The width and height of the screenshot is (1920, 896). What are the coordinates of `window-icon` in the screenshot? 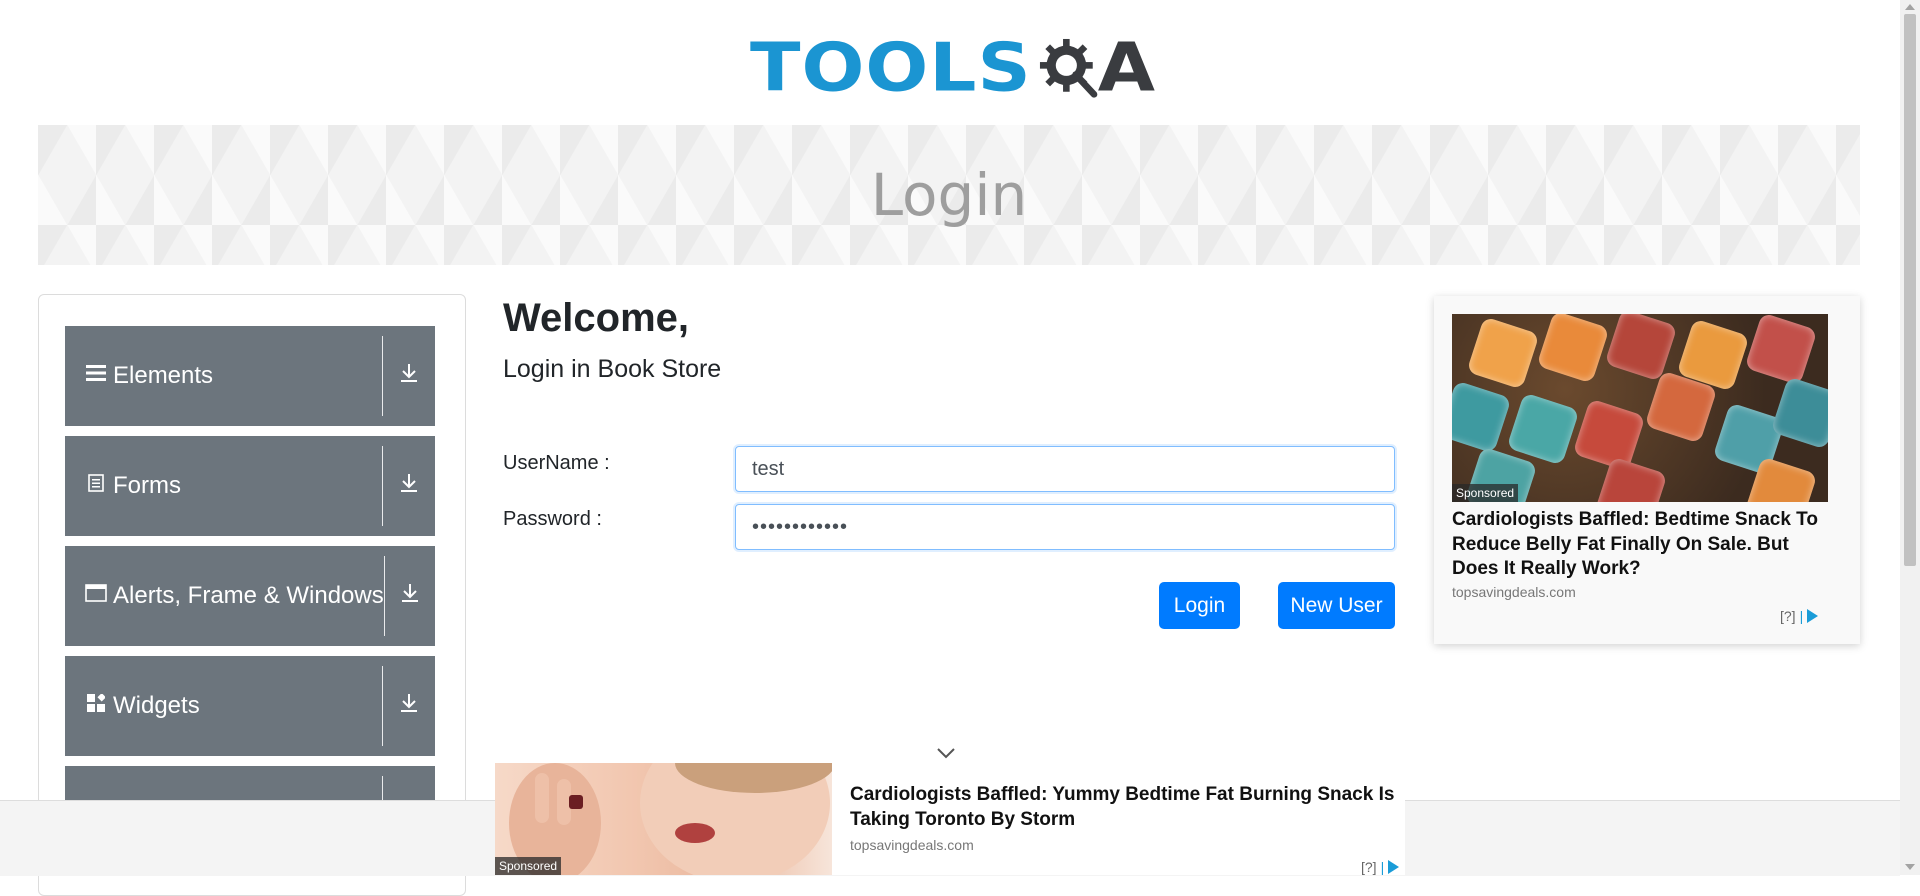 It's located at (96, 596).